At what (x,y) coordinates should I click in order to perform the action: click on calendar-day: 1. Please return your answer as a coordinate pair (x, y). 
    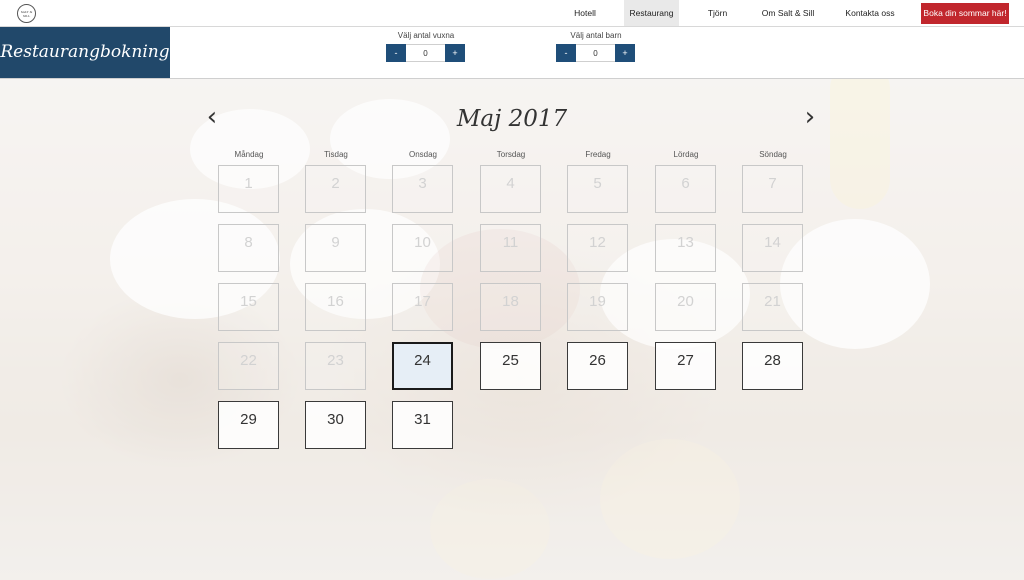
    Looking at the image, I should click on (248, 189).